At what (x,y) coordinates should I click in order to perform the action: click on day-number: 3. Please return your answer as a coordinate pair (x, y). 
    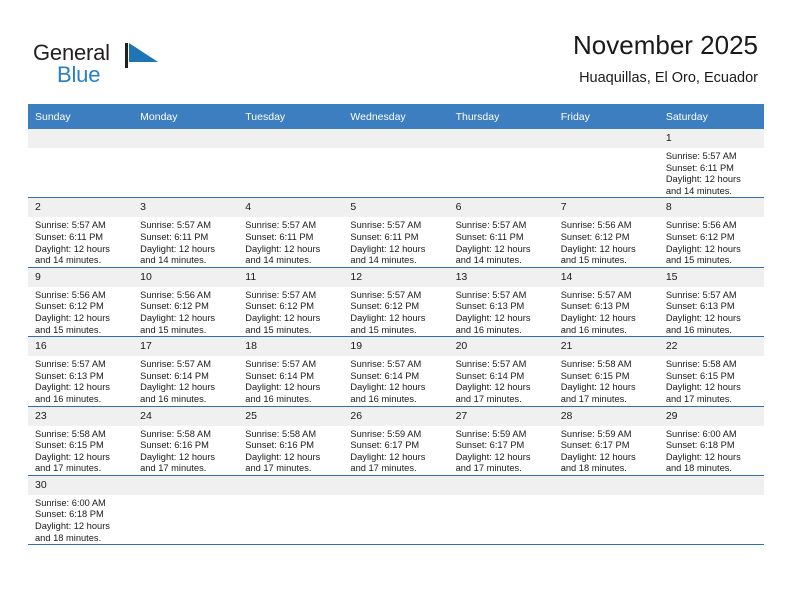
    Looking at the image, I should click on (186, 208).